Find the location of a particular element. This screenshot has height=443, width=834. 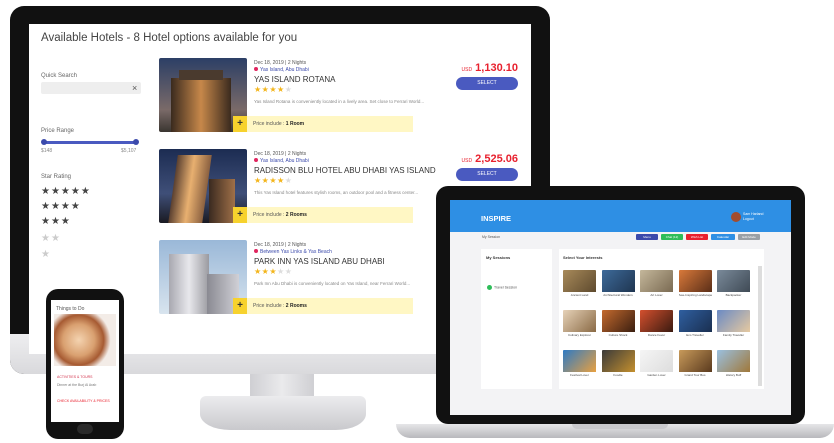

toolbar-button: Wish List is located at coordinates (697, 237).